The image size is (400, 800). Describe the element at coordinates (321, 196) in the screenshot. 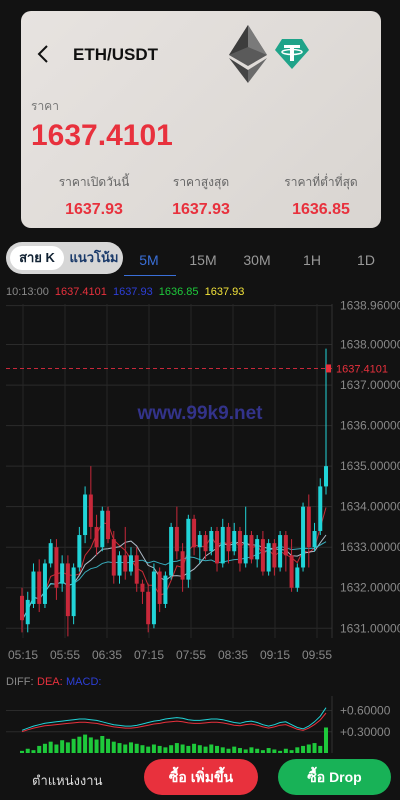

I see `stat-low: ราคาที่ต่ำที่สุด 1636.85` at that location.